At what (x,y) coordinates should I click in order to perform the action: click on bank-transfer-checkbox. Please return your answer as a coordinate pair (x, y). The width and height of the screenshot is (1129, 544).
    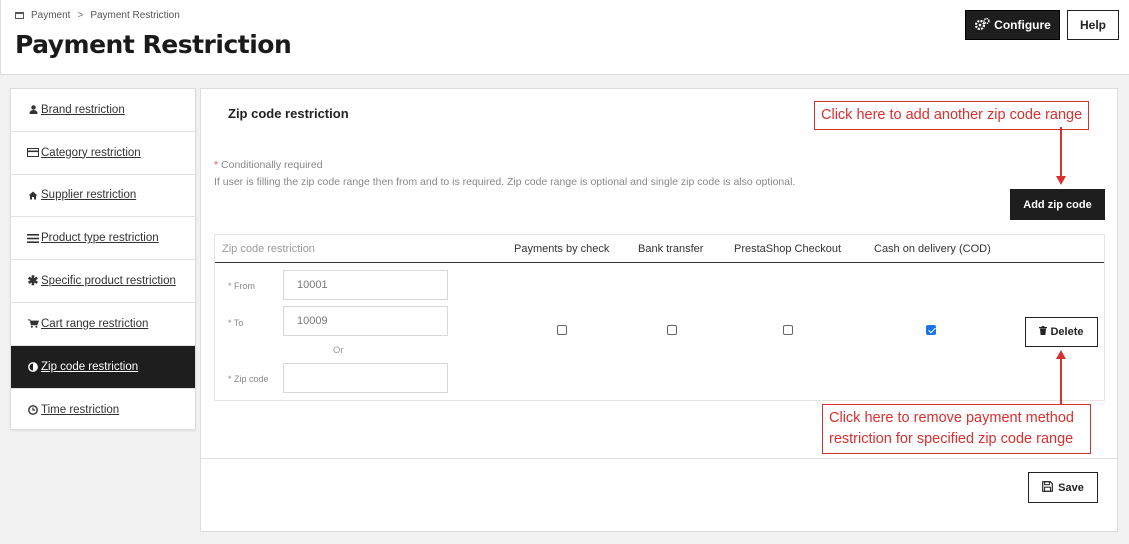
    Looking at the image, I should click on (672, 330).